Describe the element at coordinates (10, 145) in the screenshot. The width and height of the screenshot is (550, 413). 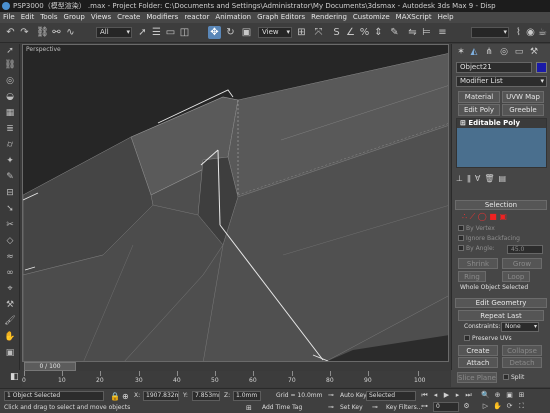
I see `cylinder-icon: ⌭` at that location.